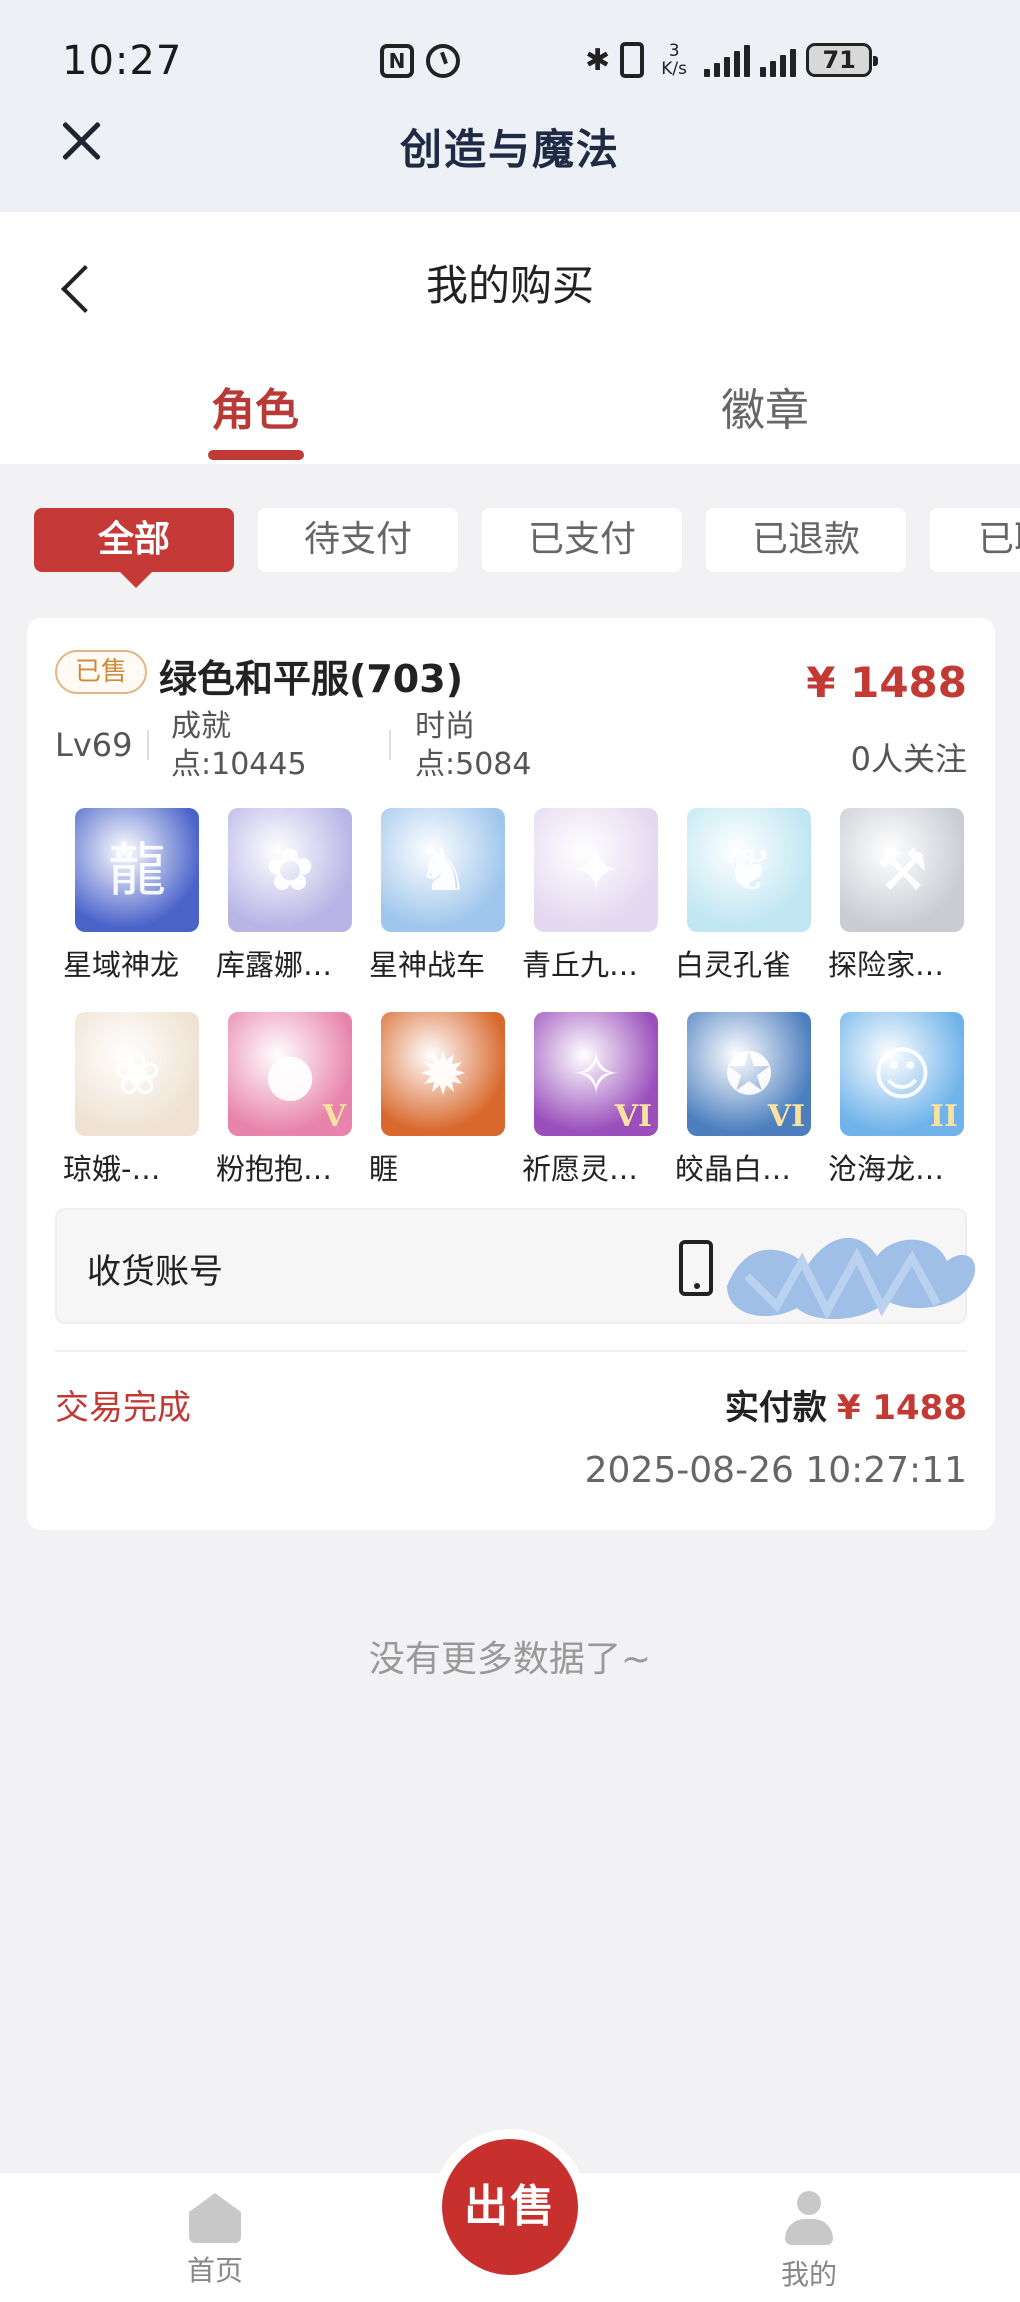 This screenshot has height=2302, width=1020. Describe the element at coordinates (674, 69) in the screenshot. I see `network-speed-unit: K/s` at that location.